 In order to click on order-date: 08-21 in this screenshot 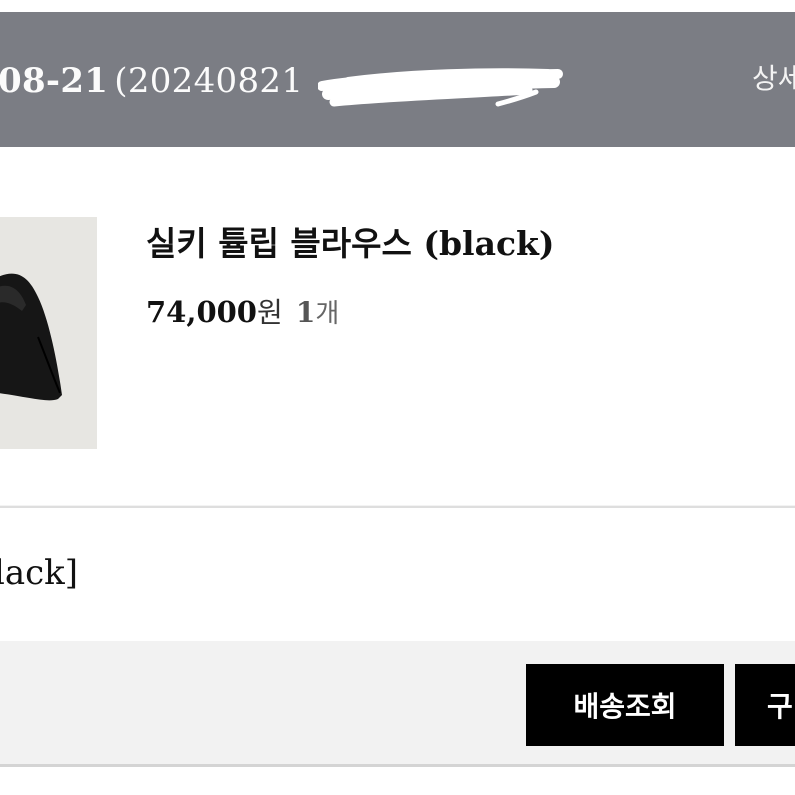, I will do `click(54, 81)`.